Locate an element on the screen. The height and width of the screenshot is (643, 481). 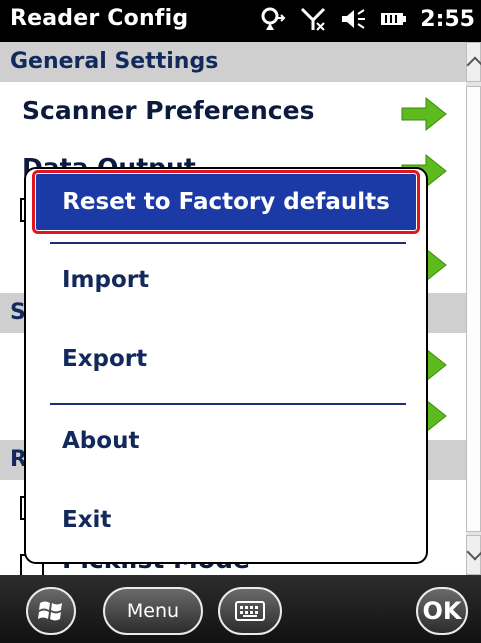
menu-item-export: Export is located at coordinates (104, 359).